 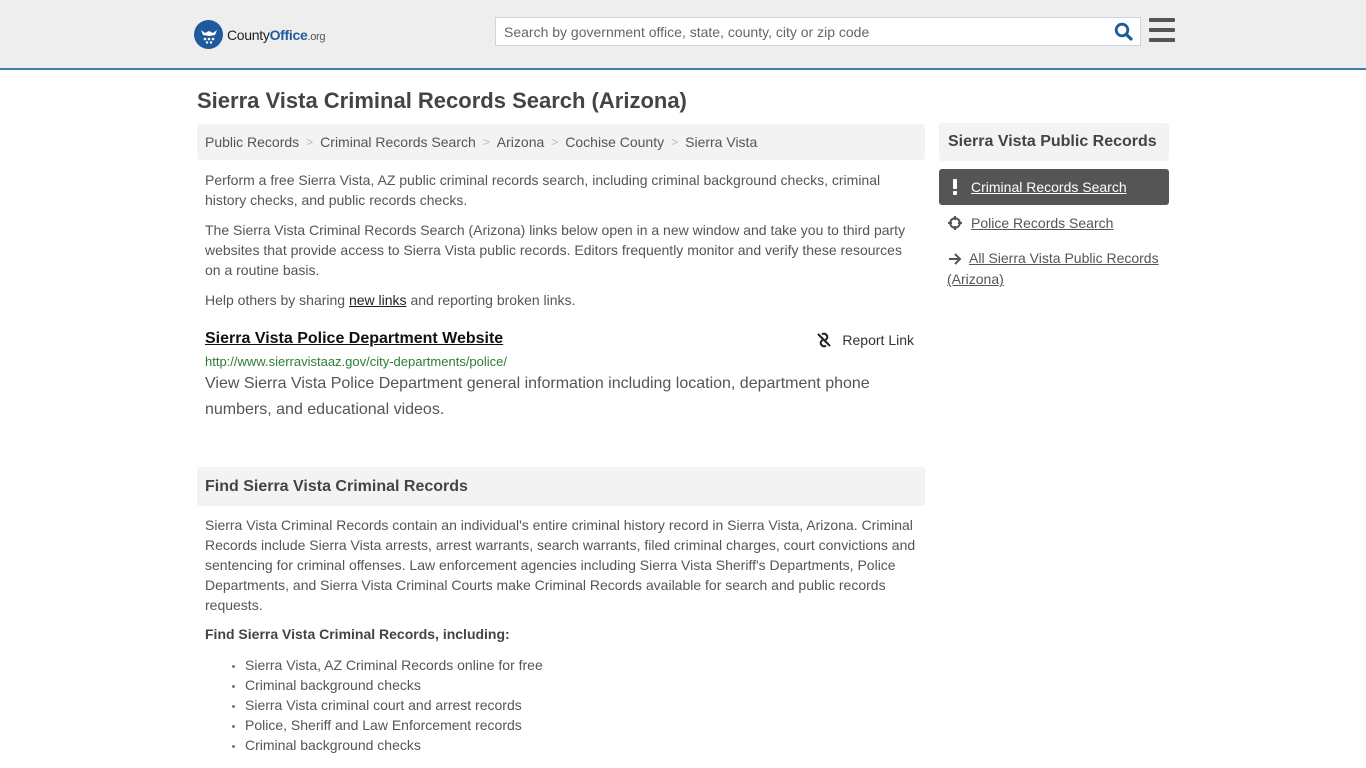 I want to click on site-logo: CountyOffice.org, so click(x=260, y=34).